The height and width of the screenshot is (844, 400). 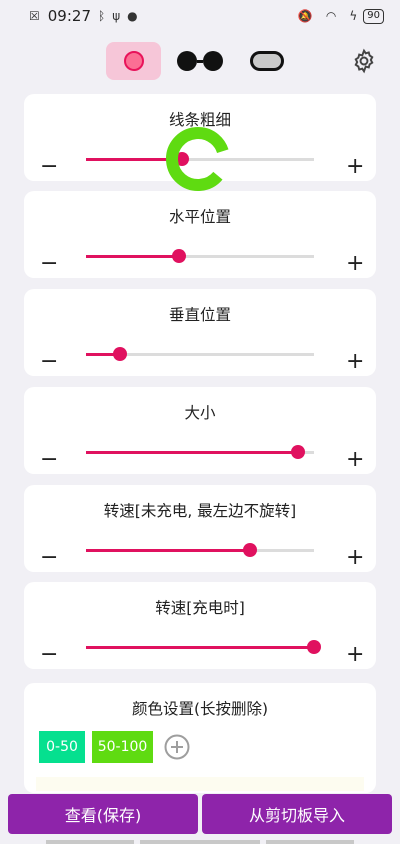 I want to click on pill-style-icon, so click(x=267, y=61).